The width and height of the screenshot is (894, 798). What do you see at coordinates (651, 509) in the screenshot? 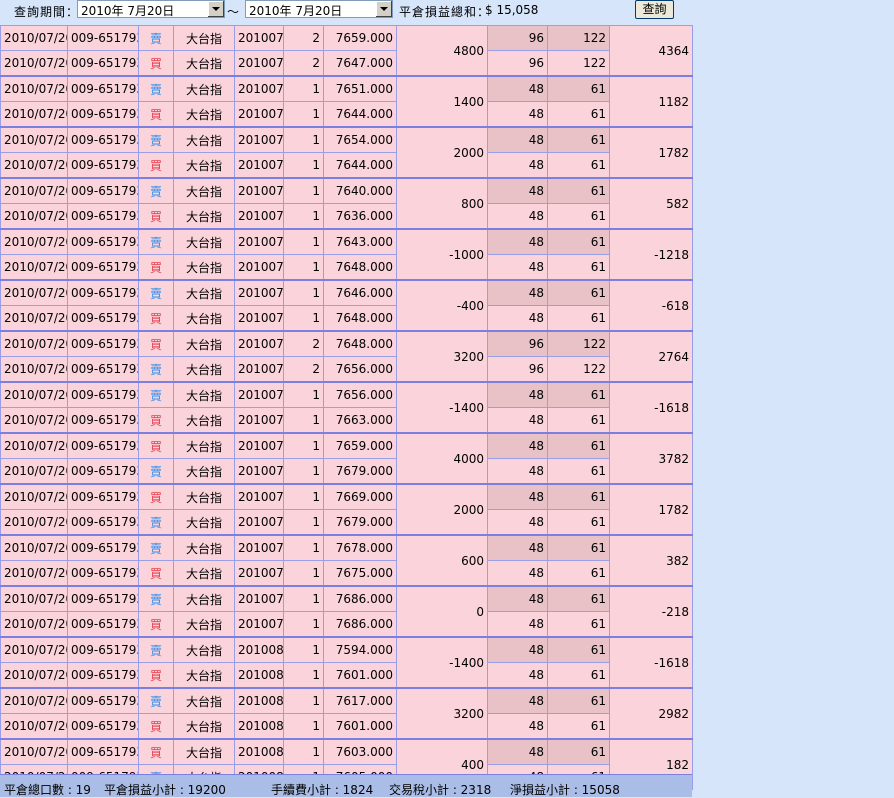
I see `cell-net-pl: 1782` at bounding box center [651, 509].